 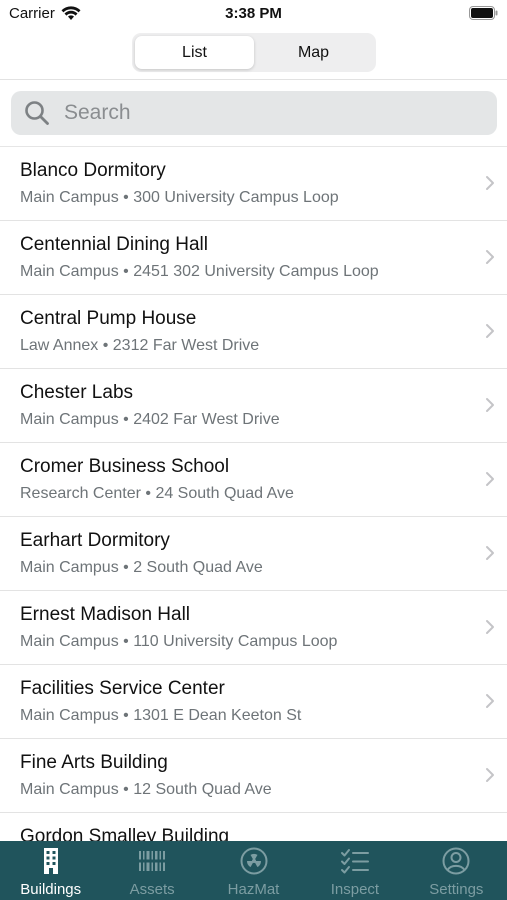 I want to click on tab-buildings: Buildings, so click(x=50, y=870).